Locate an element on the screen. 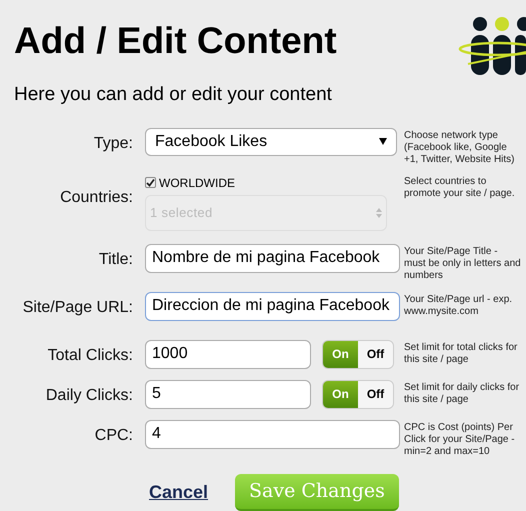  page-subtitle: Here you can add or edit your content is located at coordinates (173, 95).